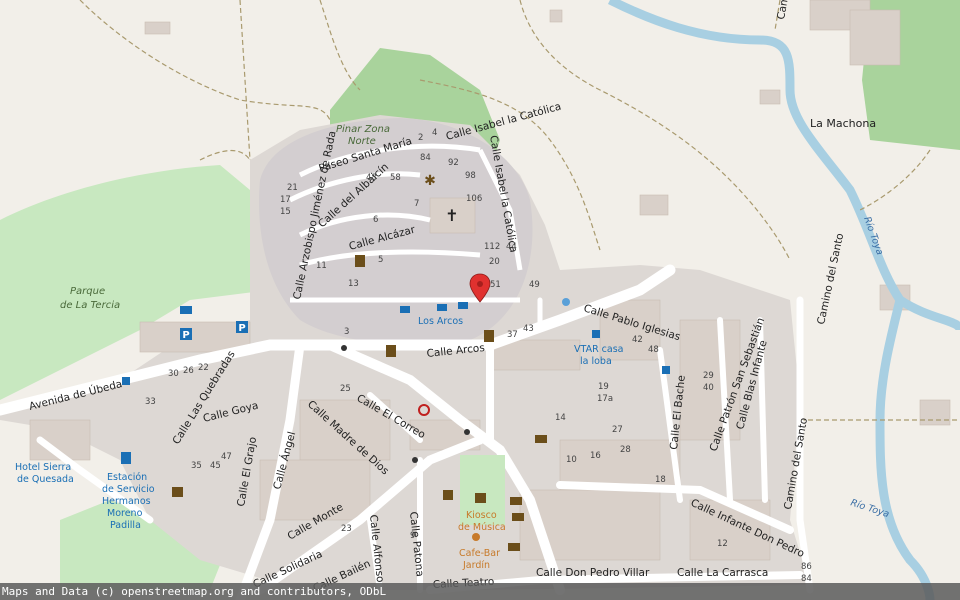 This screenshot has width=960, height=600. Describe the element at coordinates (492, 247) in the screenshot. I see `svg-text: 112` at that location.